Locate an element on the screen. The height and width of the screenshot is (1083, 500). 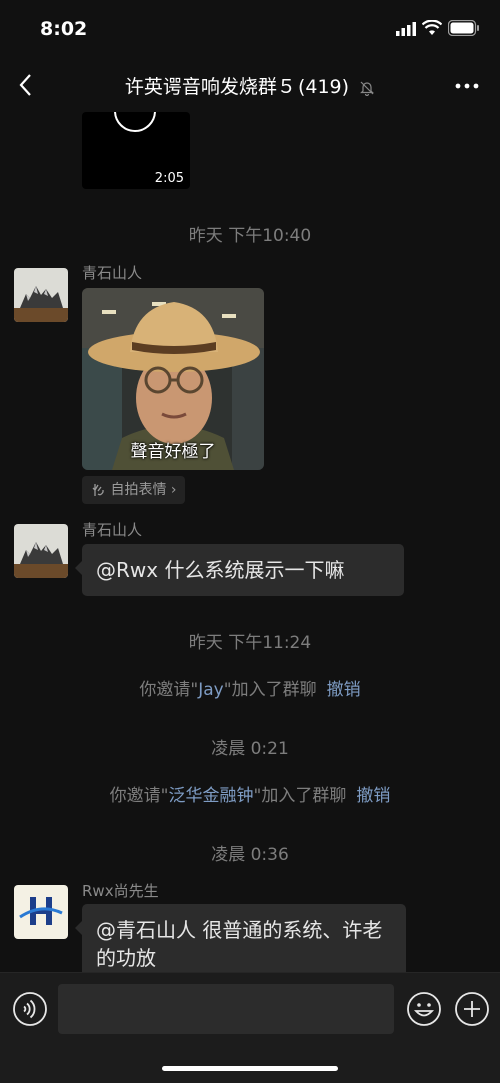
sticker-link-label: 自拍表情 is located at coordinates (138, 490).